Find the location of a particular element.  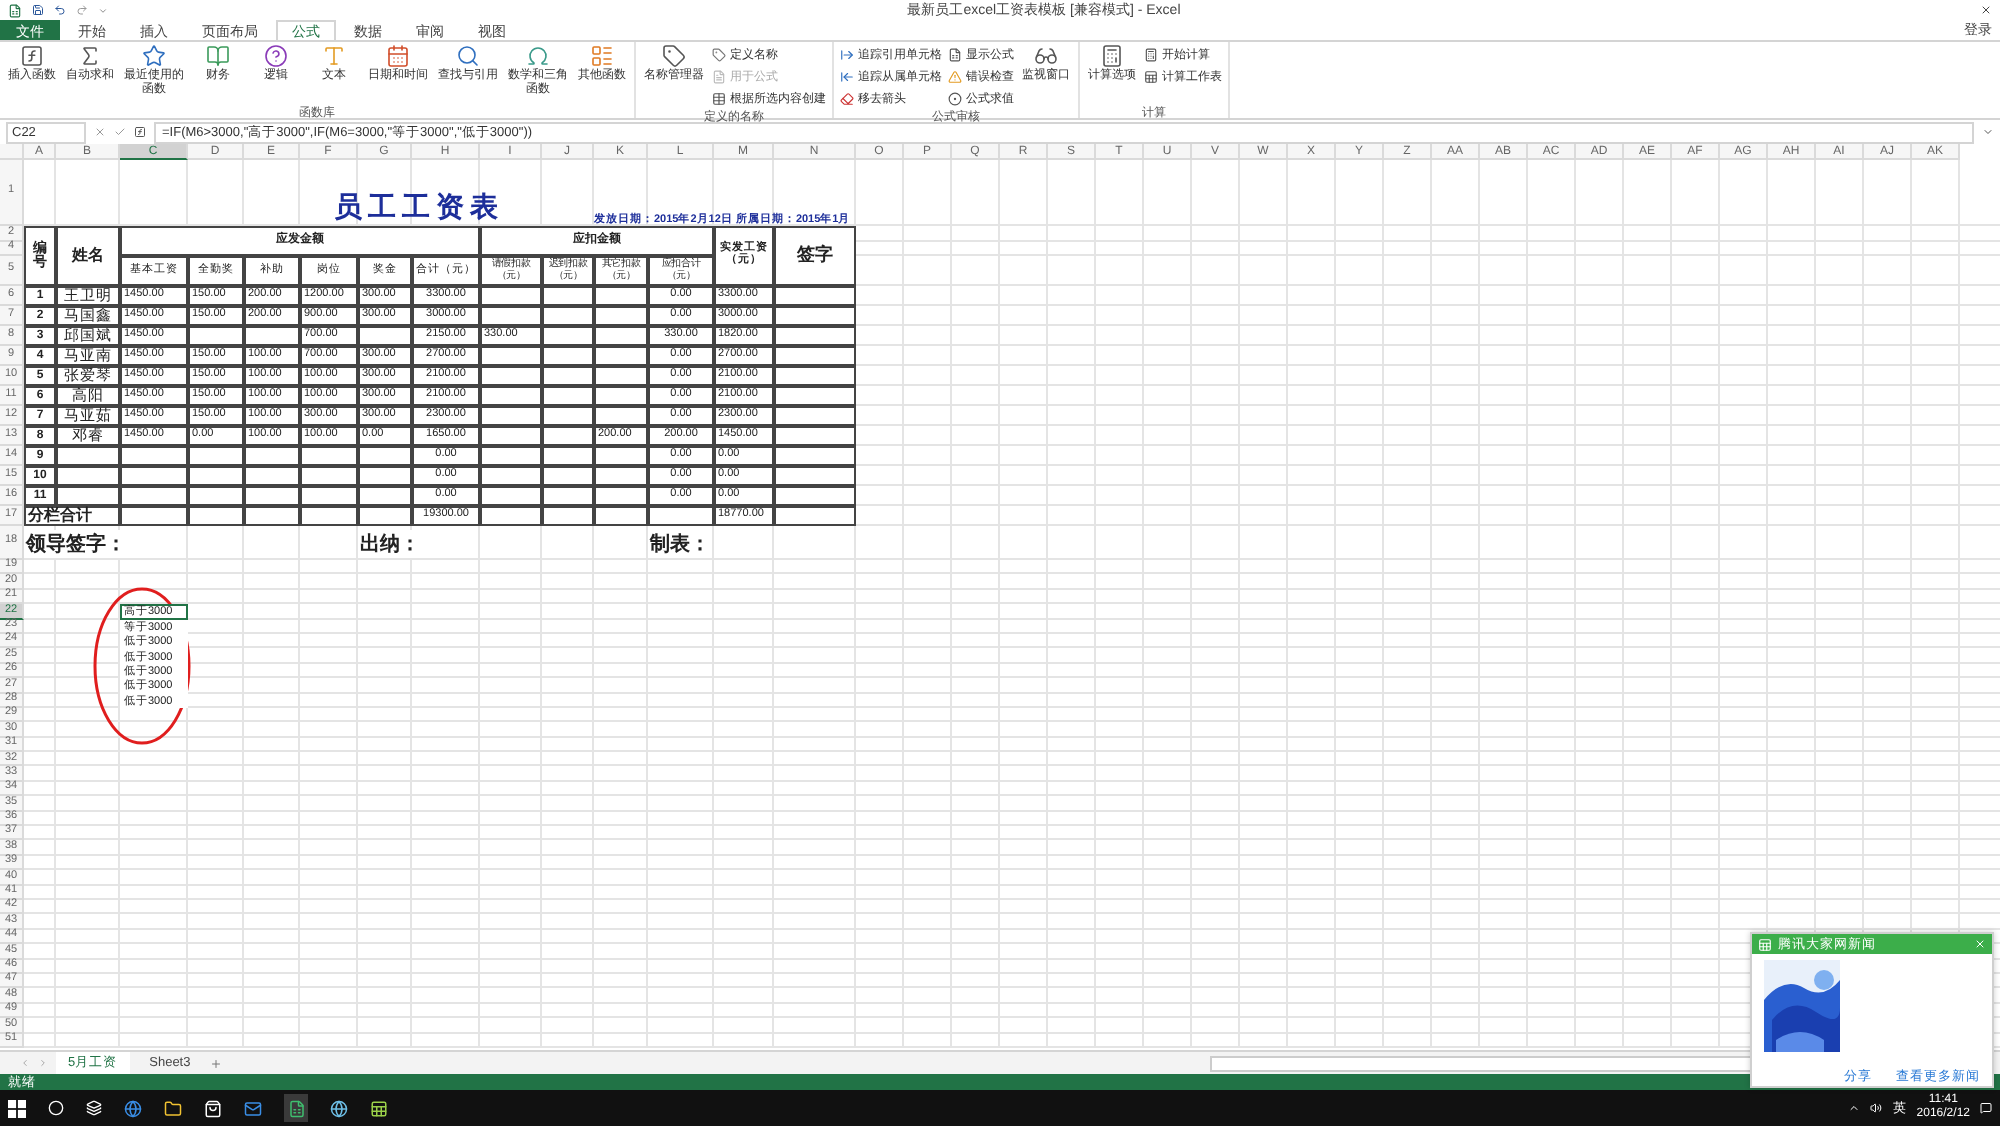

folder-icon is located at coordinates (173, 1108).